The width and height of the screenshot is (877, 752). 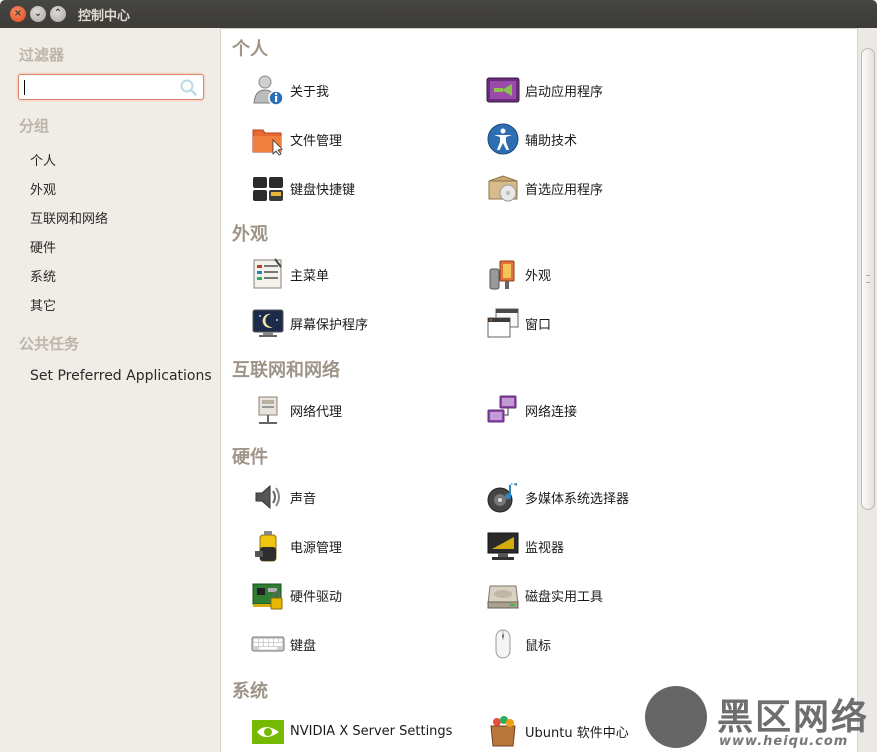 I want to click on appearance-icon, so click(x=502, y=275).